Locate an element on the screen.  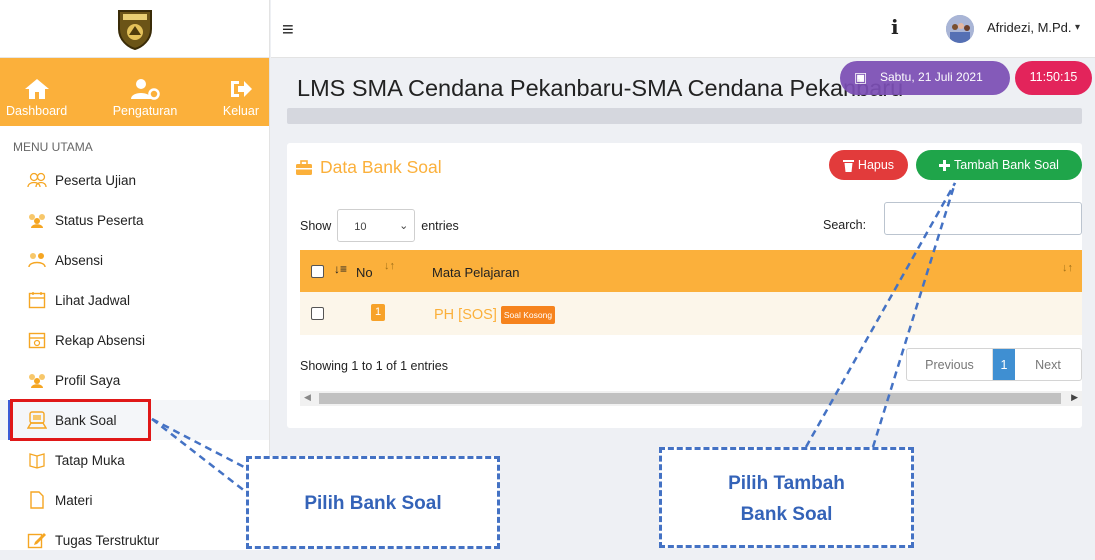
group-icon is located at coordinates (37, 220).